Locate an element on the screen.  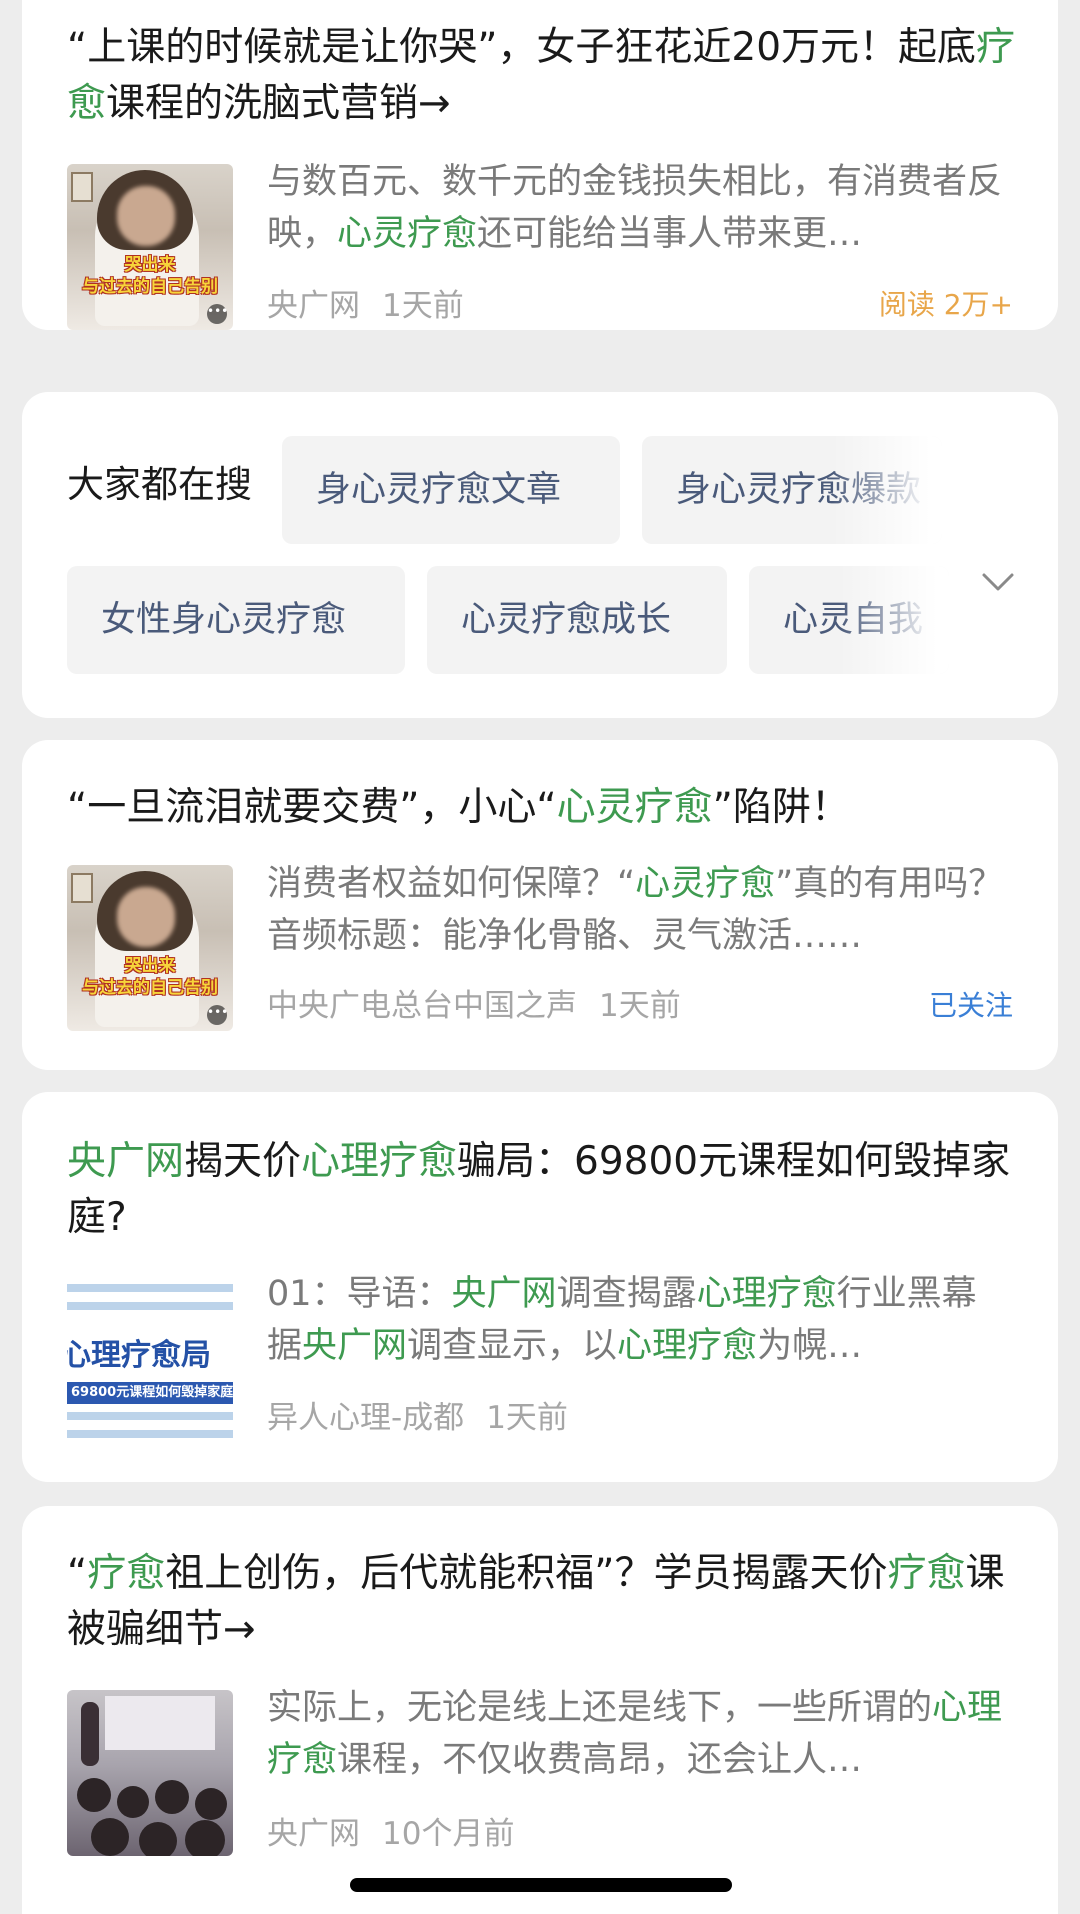
chevron-down-icon-svg is located at coordinates (998, 582).